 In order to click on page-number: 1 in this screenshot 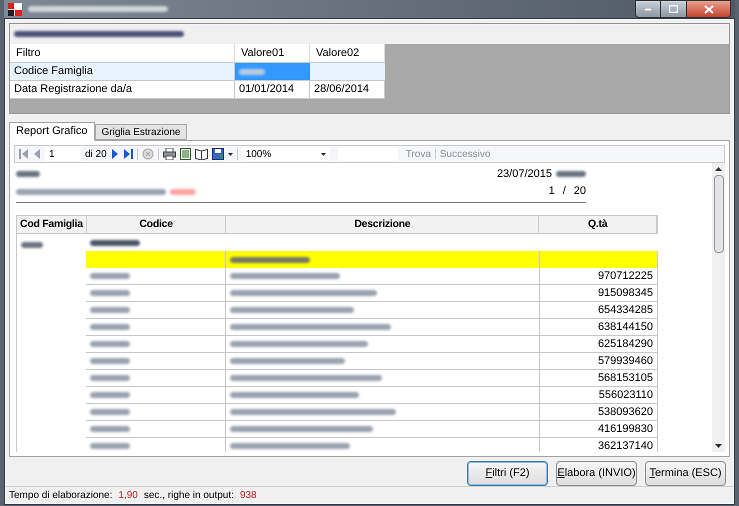, I will do `click(551, 192)`.